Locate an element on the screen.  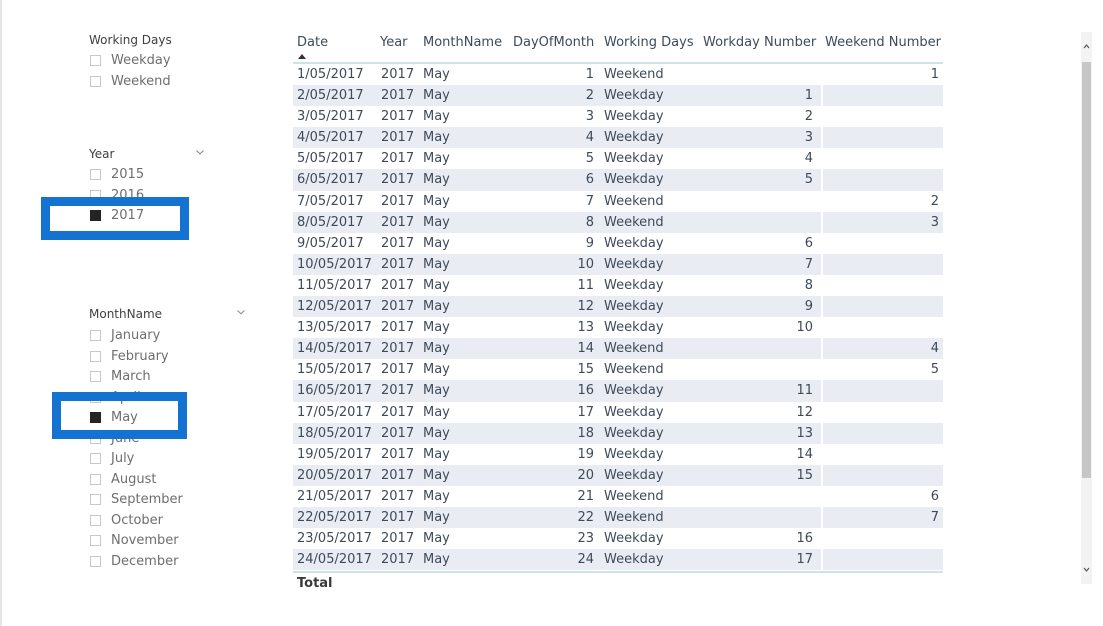
cell-date: 16/05/2017 is located at coordinates (334, 391).